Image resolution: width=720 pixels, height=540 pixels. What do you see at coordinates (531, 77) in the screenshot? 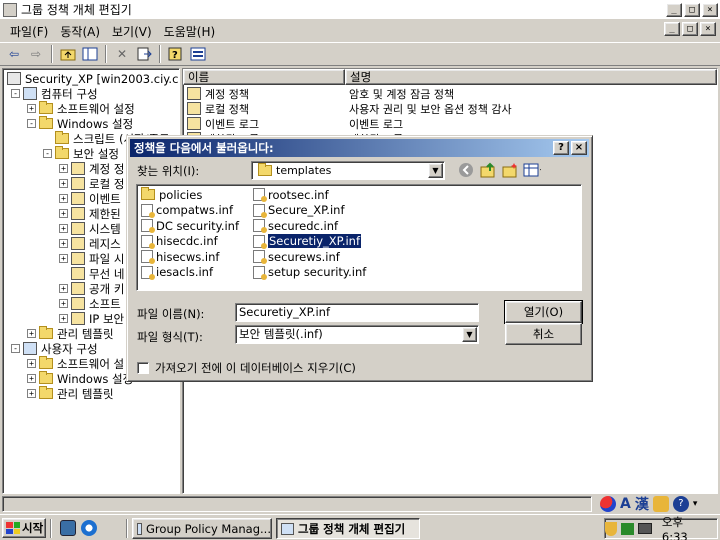
I see `column-header-description: 설명` at bounding box center [531, 77].